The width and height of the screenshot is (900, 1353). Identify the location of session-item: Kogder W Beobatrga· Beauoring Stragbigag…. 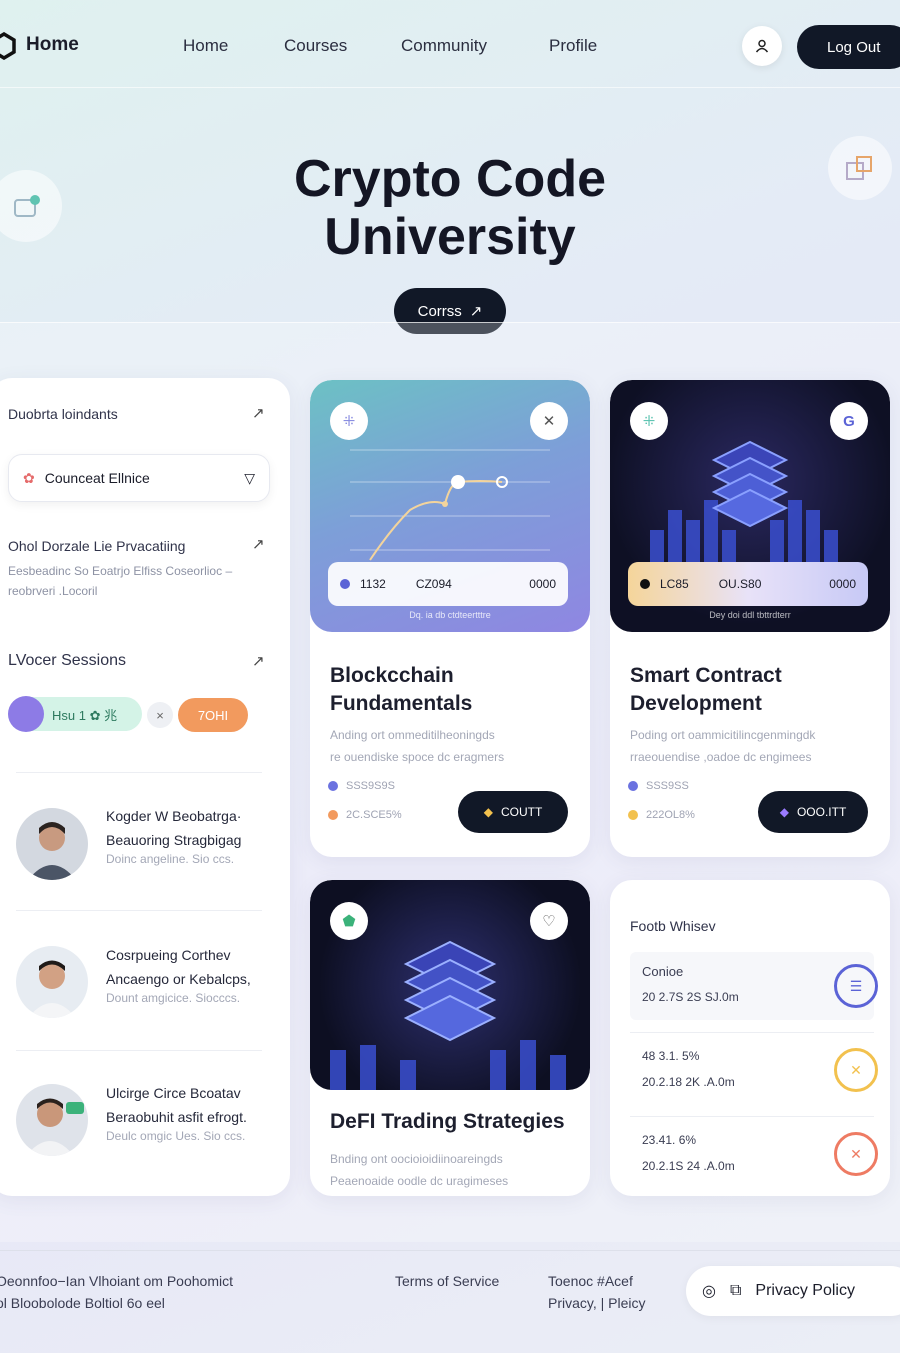
(173, 835).